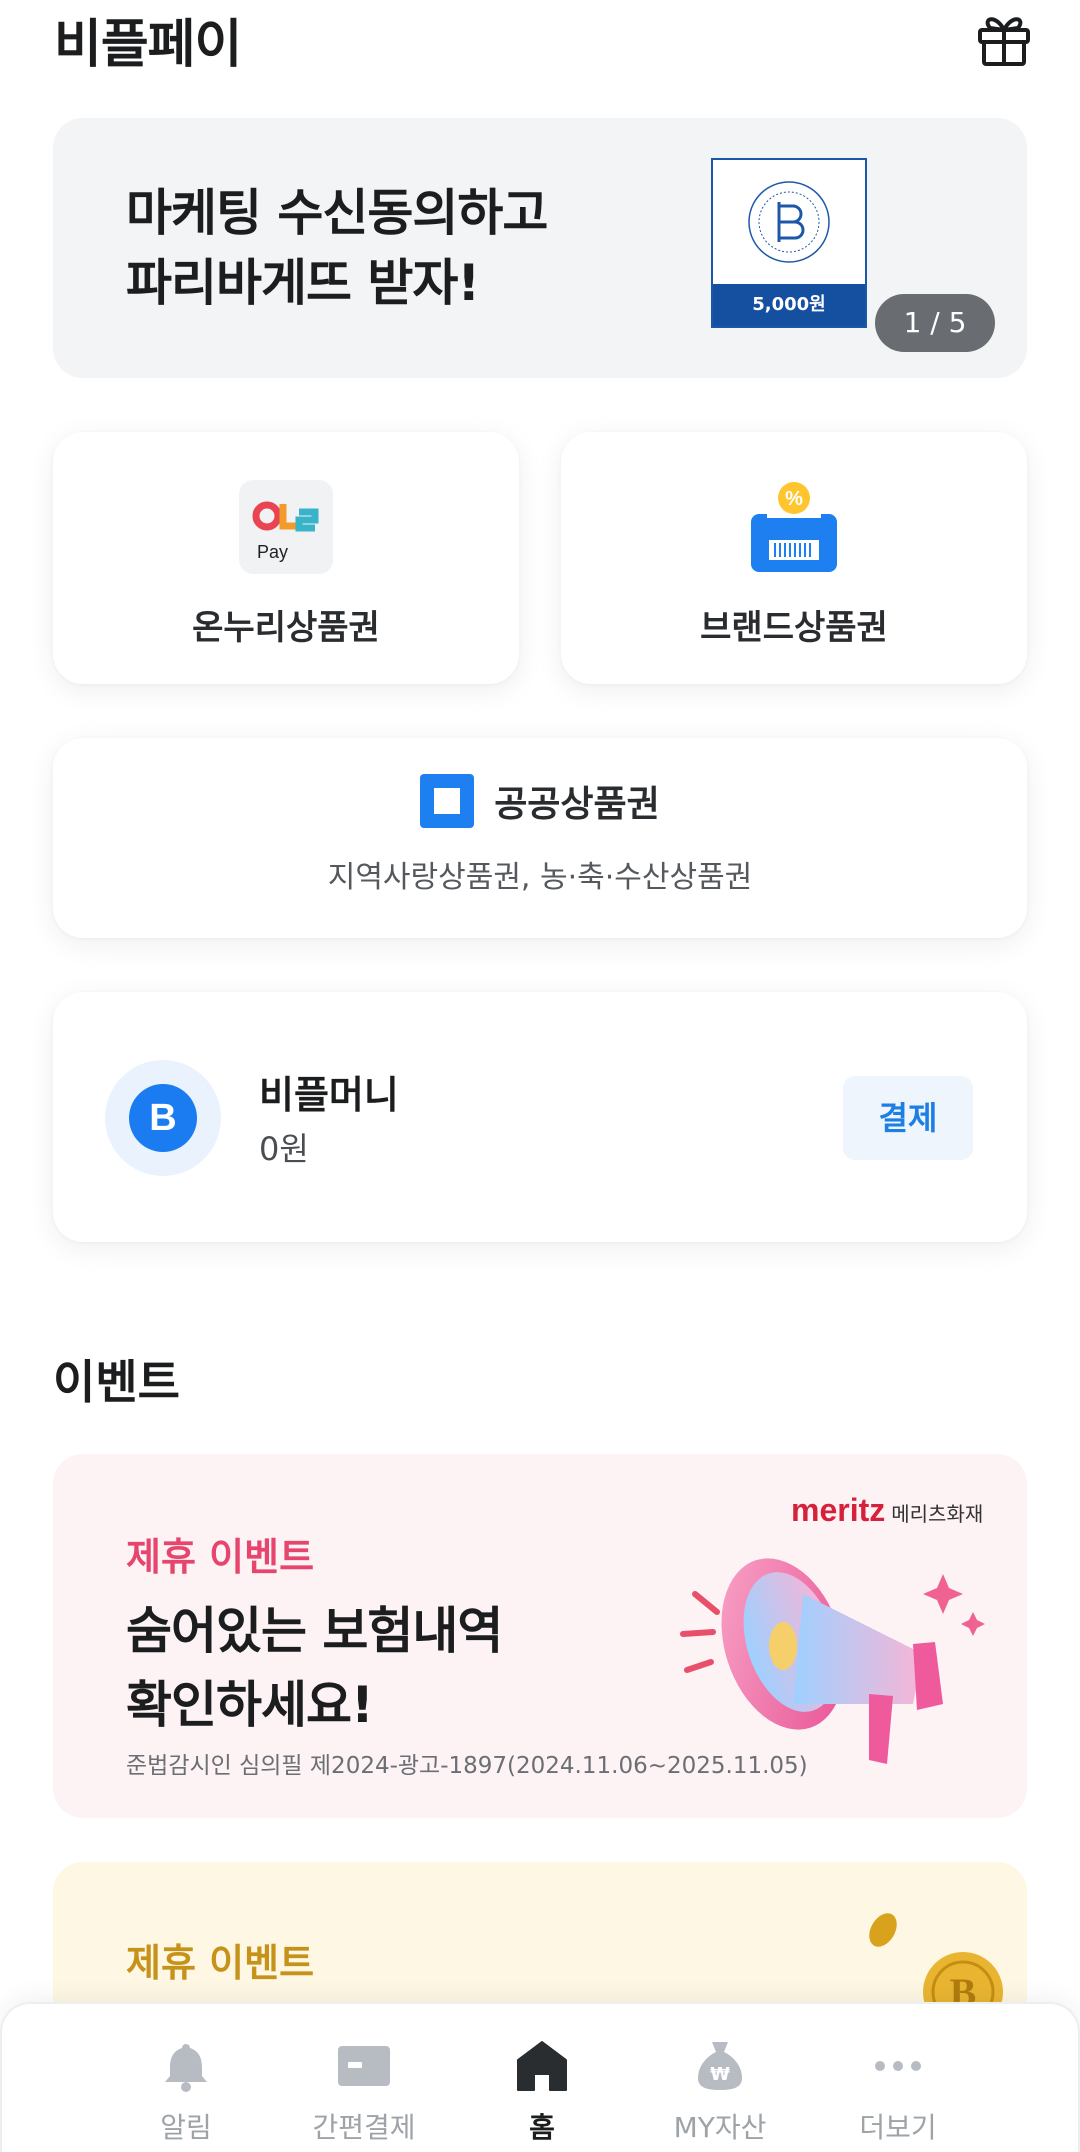  What do you see at coordinates (148, 45) in the screenshot?
I see `page-title: 비플페이` at bounding box center [148, 45].